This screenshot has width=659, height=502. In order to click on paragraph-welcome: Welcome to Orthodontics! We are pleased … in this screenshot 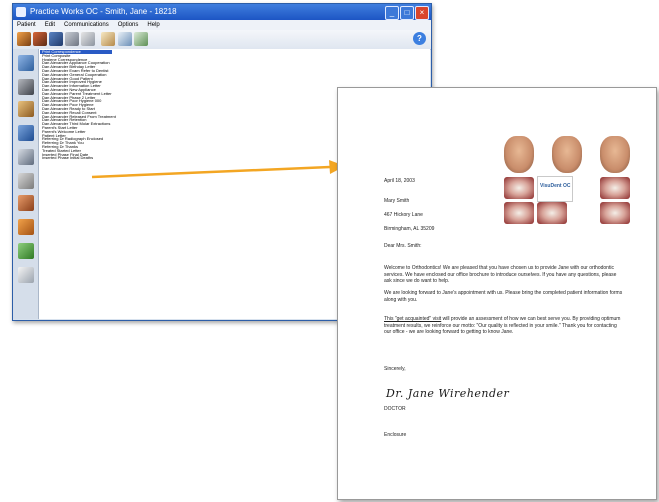, I will do `click(500, 275)`.